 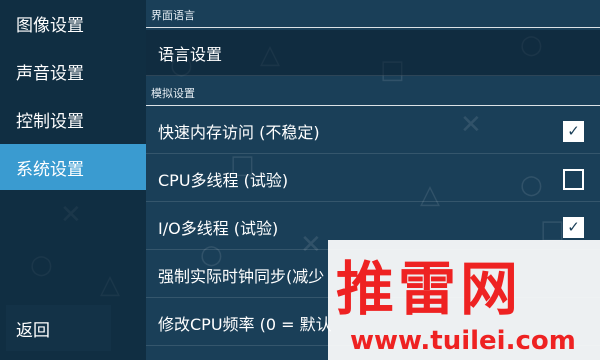 I want to click on row-label: 修改CPU频率 (0 = 默认, so click(x=245, y=324).